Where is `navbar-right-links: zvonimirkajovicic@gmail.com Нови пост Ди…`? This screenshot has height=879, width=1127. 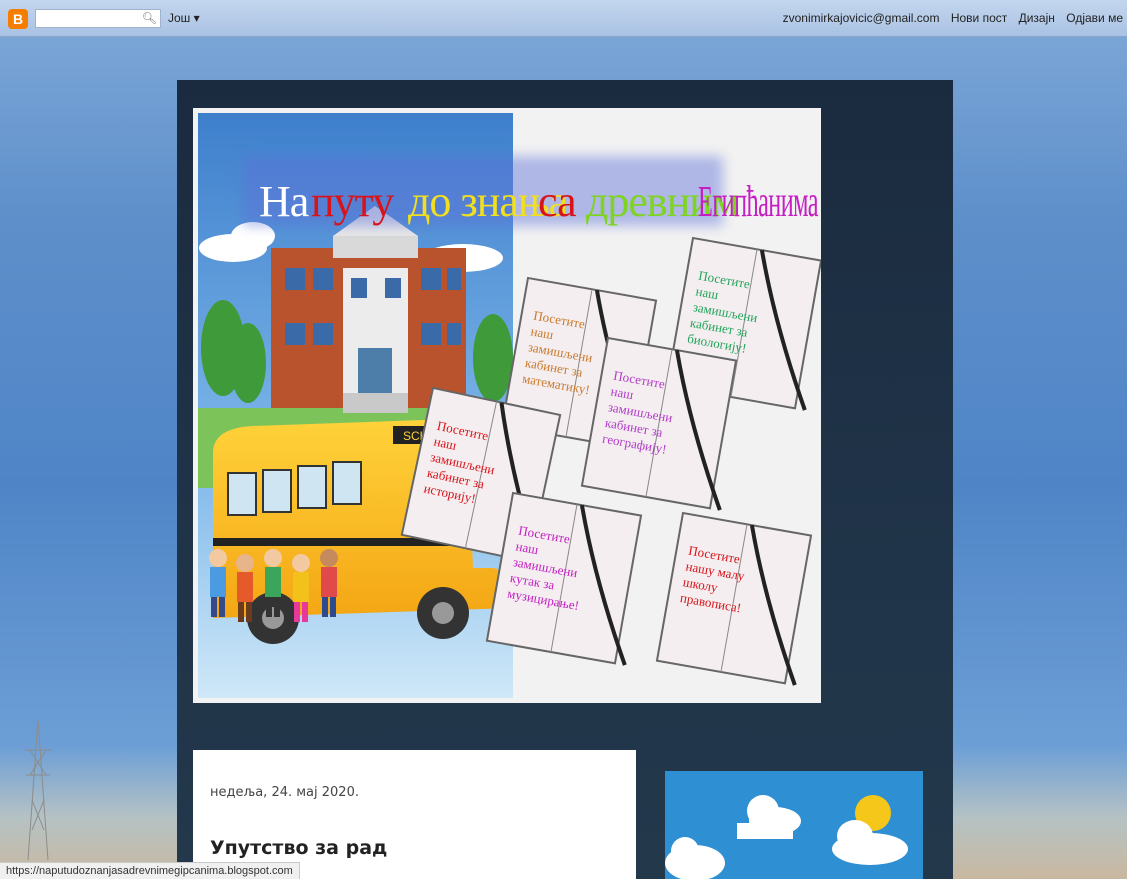 navbar-right-links: zvonimirkajovicic@gmail.com Нови пост Ди… is located at coordinates (949, 18).